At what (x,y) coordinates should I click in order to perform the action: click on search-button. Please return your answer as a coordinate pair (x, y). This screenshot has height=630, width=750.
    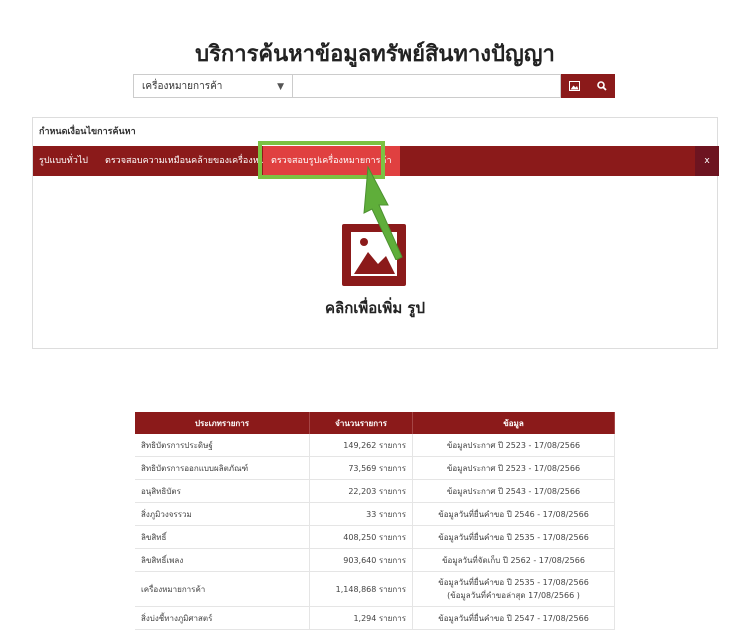
    Looking at the image, I should click on (601, 86).